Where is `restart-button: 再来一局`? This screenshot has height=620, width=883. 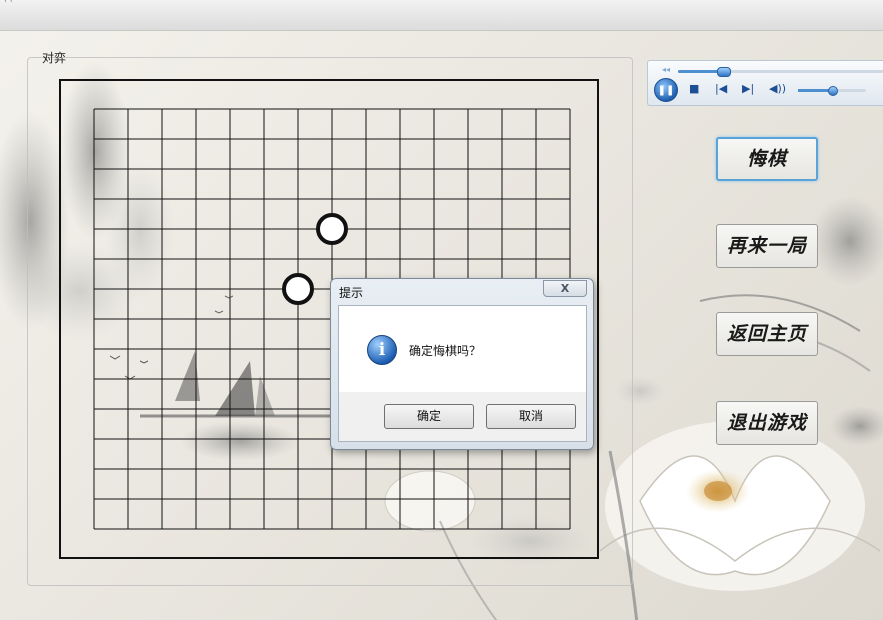
restart-button: 再来一局 is located at coordinates (767, 246).